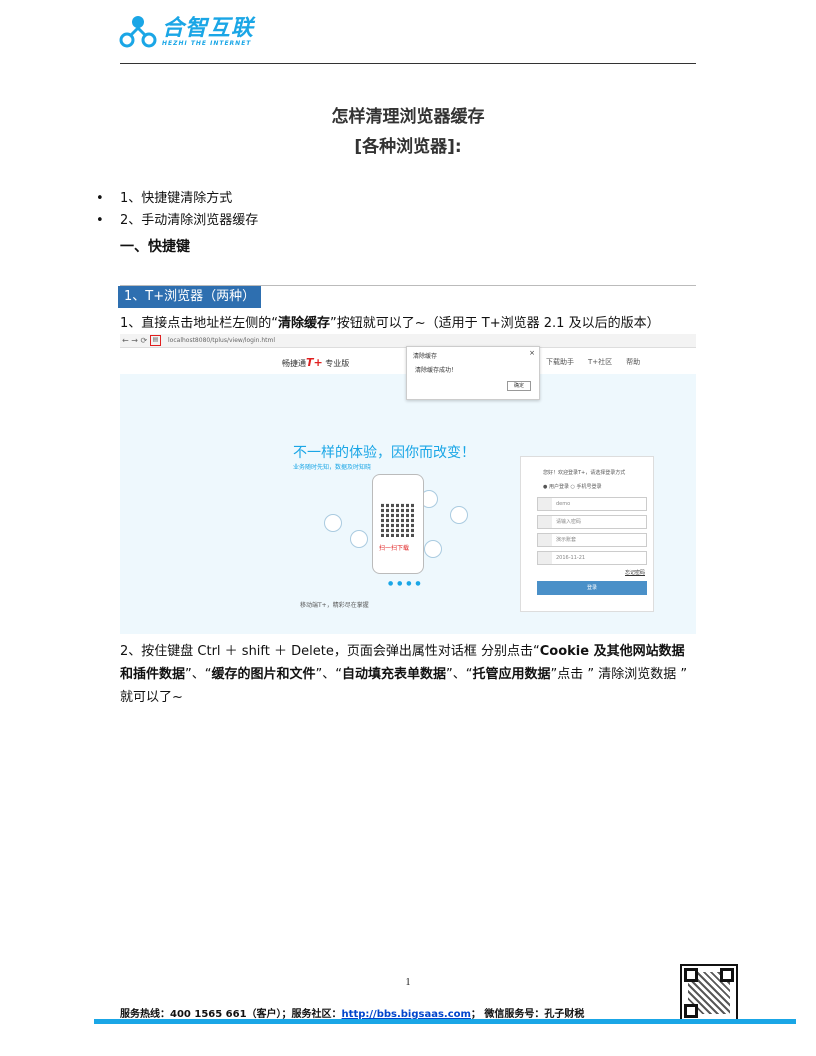 Image resolution: width=816 pixels, height=1056 pixels. What do you see at coordinates (408, 117) in the screenshot?
I see `page-title: 怎样清理浏览器缓存` at bounding box center [408, 117].